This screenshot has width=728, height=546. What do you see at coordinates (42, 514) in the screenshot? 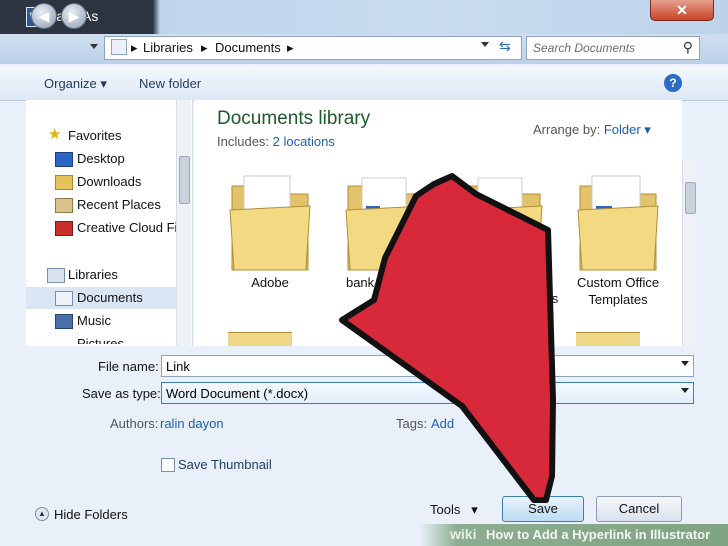
I see `hide-folders-icon: ▲` at bounding box center [42, 514].